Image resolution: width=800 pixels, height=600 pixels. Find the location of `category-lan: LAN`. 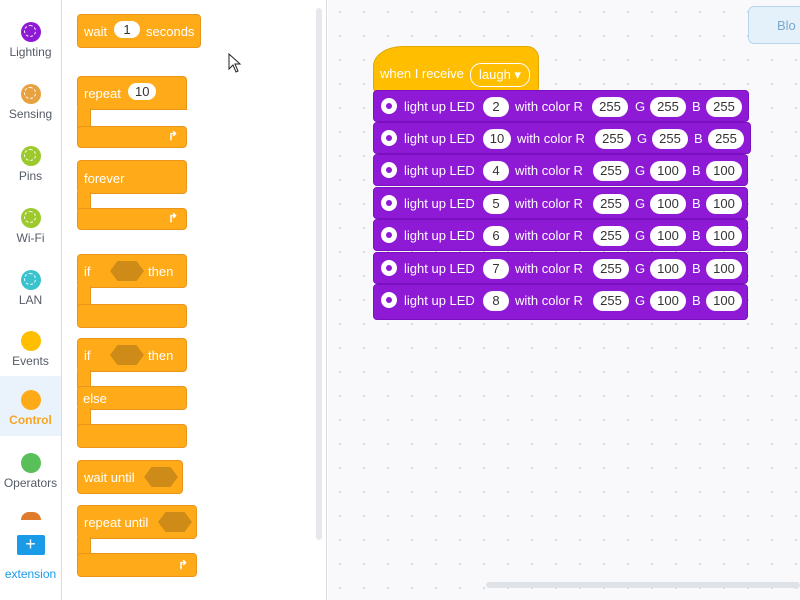

category-lan: LAN is located at coordinates (30, 289).